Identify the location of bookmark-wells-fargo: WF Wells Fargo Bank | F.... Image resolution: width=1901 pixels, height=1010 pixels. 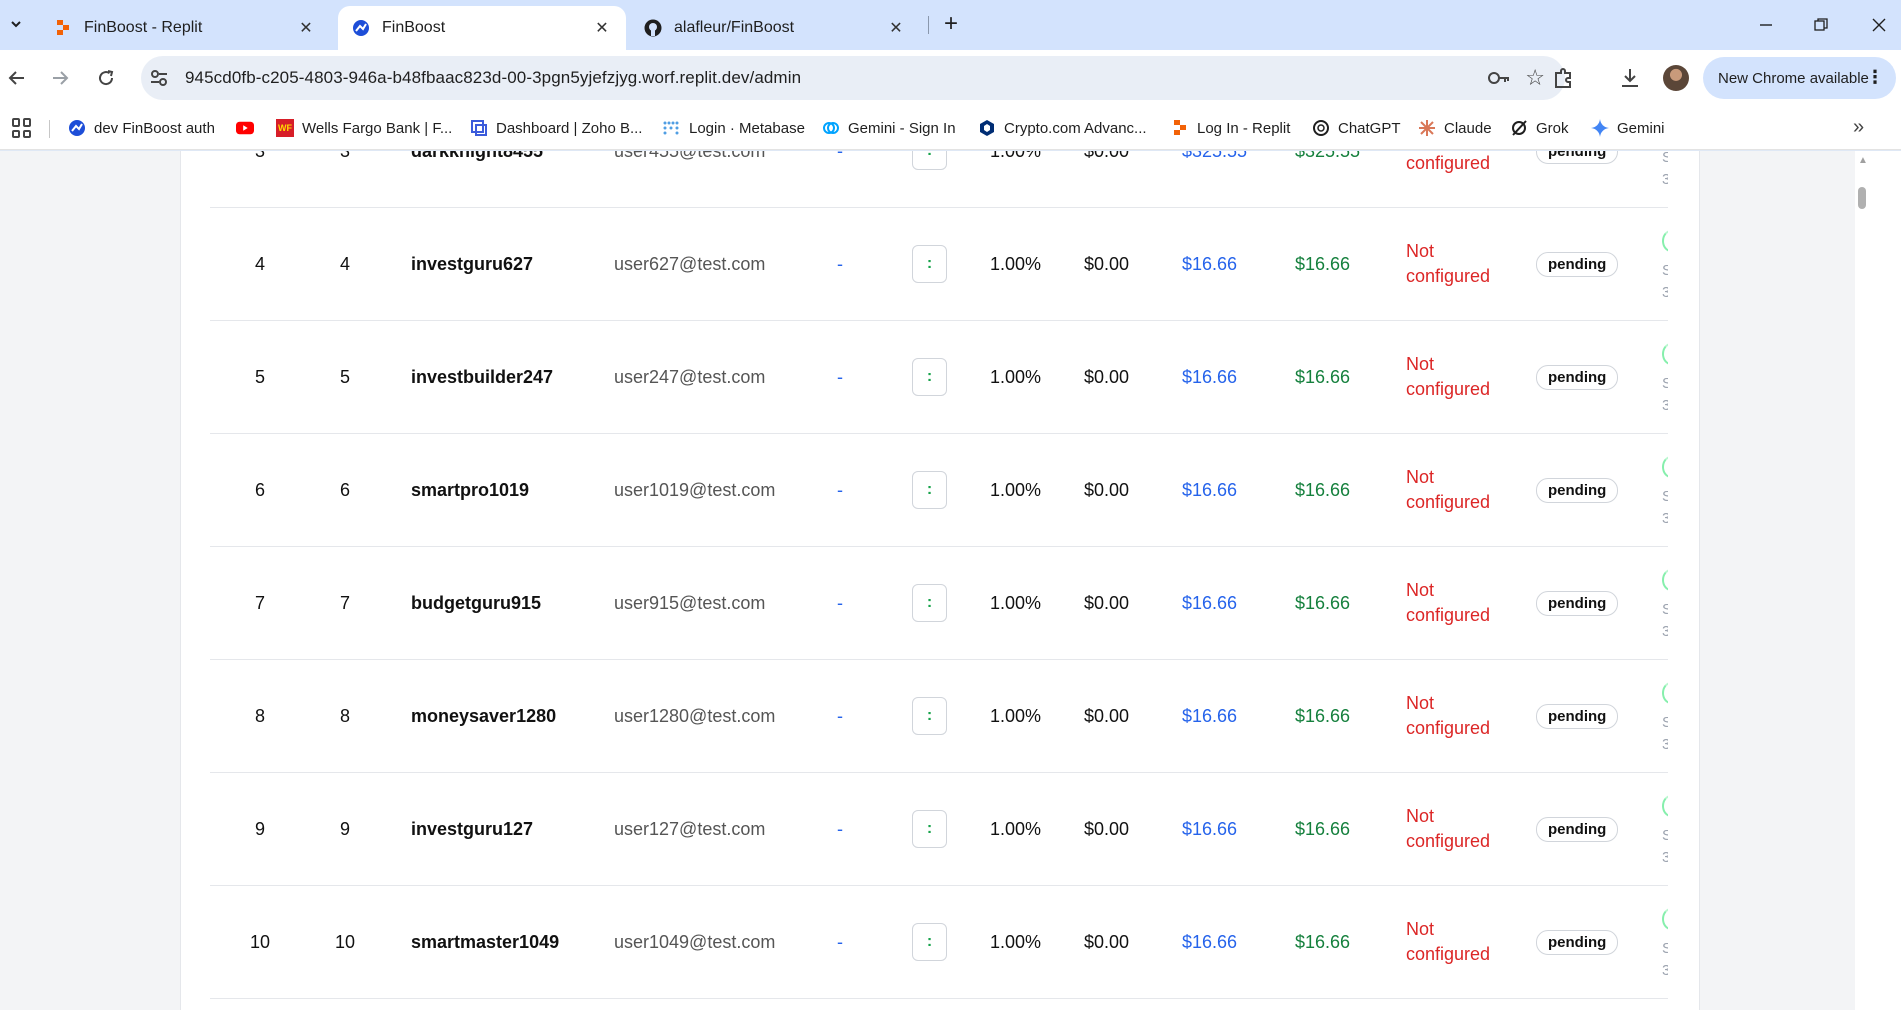
(364, 128).